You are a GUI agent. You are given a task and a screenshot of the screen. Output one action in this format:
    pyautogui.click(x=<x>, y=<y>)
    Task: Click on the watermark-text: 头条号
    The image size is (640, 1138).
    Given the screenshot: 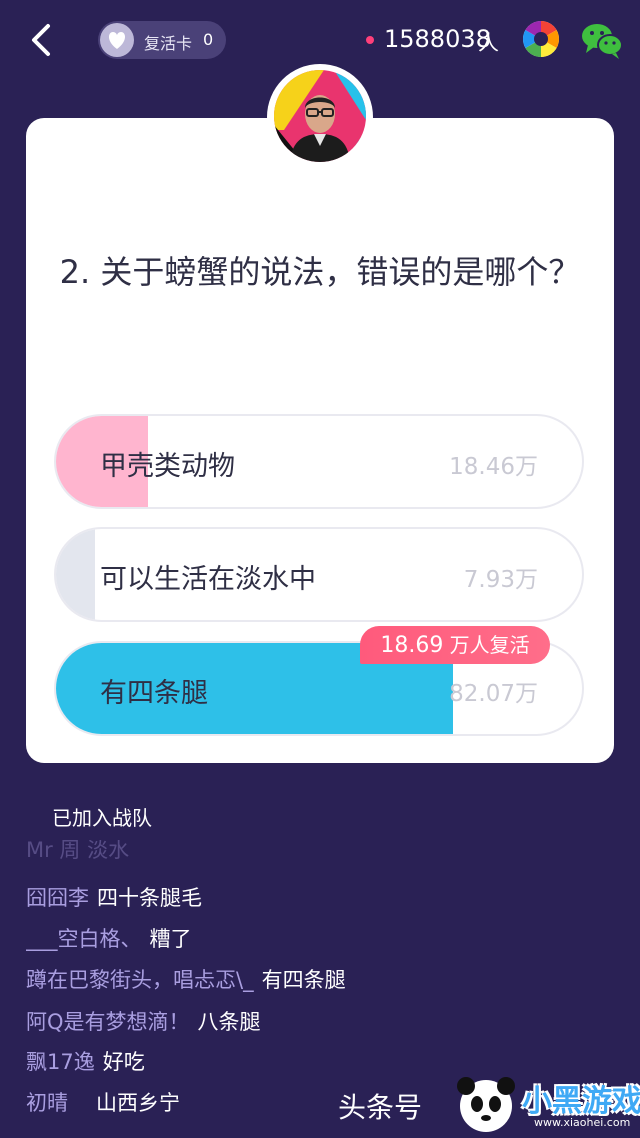 What is the action you would take?
    pyautogui.click(x=380, y=1107)
    